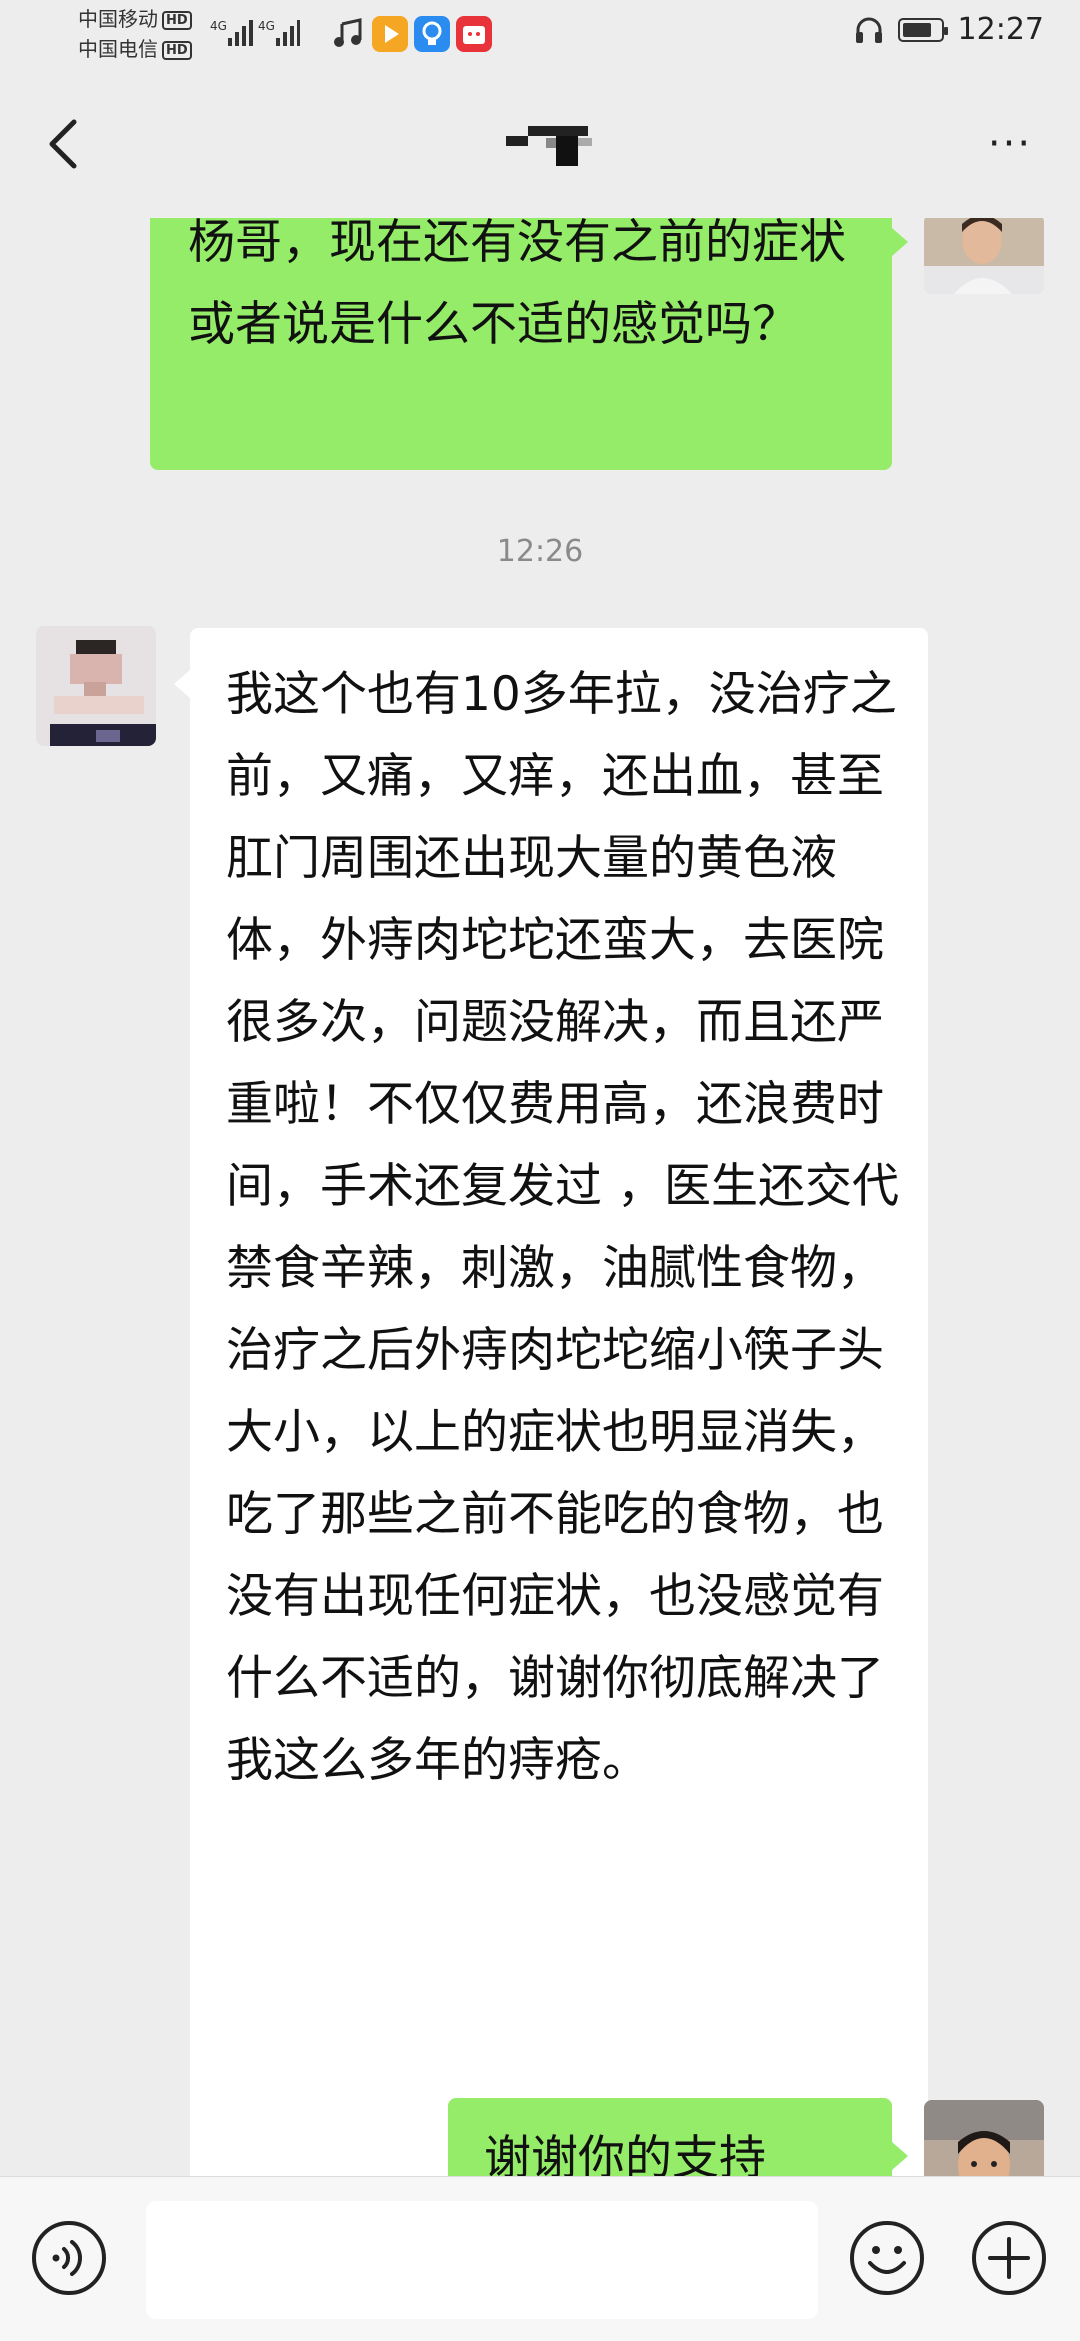 The width and height of the screenshot is (1080, 2341). Describe the element at coordinates (549, 146) in the screenshot. I see `title-pixelated-name` at that location.